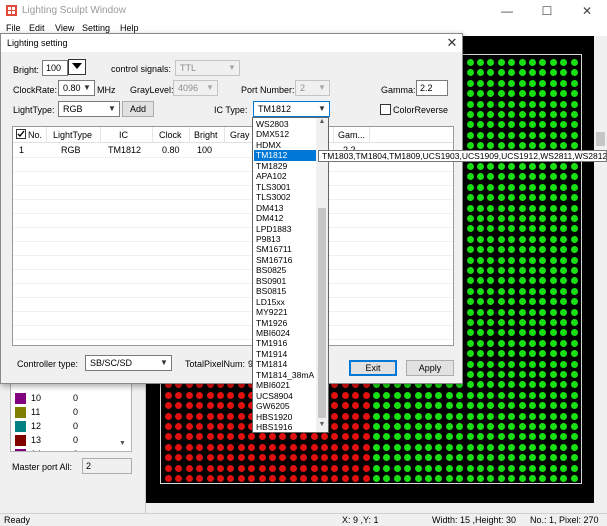 The width and height of the screenshot is (607, 526). Describe the element at coordinates (285, 155) in the screenshot. I see `dropdown-item: TM1812` at that location.